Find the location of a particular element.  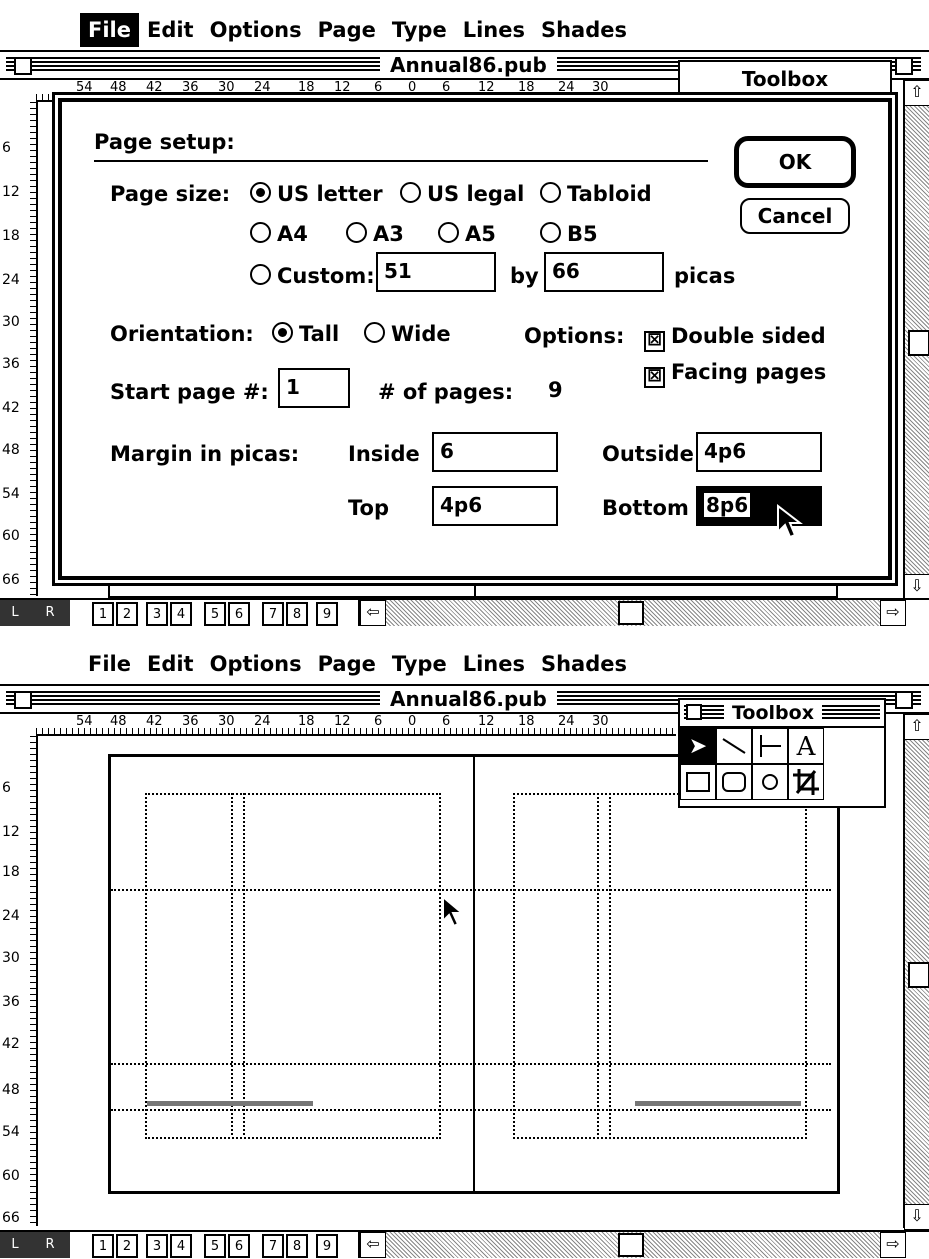

radio-a5: A5 is located at coordinates (467, 234).